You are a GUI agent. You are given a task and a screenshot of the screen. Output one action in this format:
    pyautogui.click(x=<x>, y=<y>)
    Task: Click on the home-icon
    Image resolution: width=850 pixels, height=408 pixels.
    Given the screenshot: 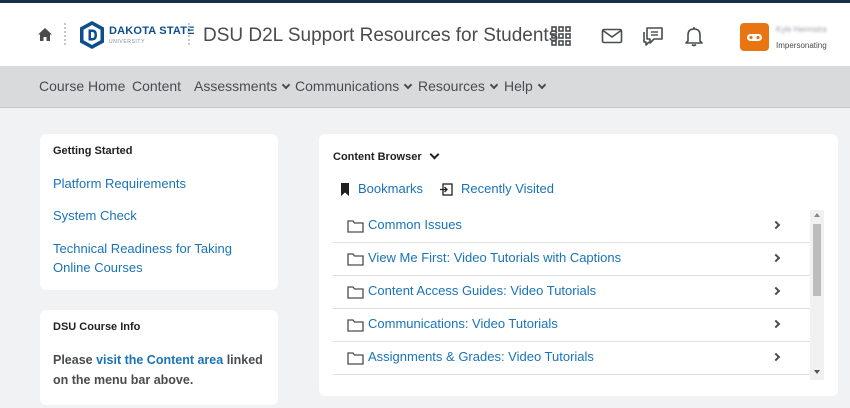 What is the action you would take?
    pyautogui.click(x=45, y=35)
    